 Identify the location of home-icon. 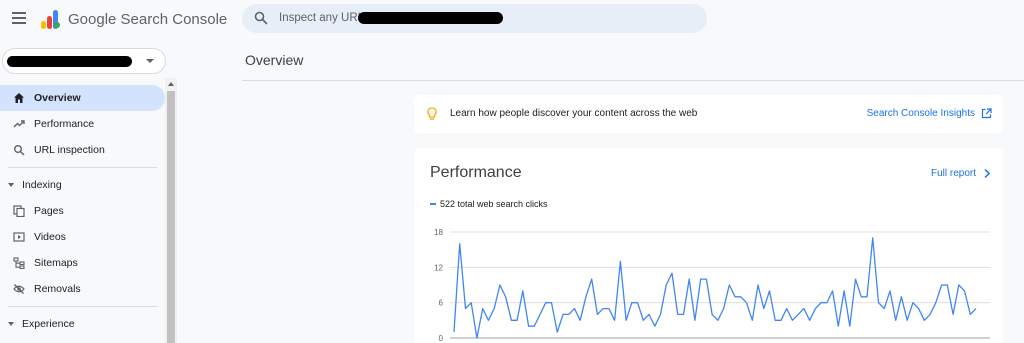
(19, 98).